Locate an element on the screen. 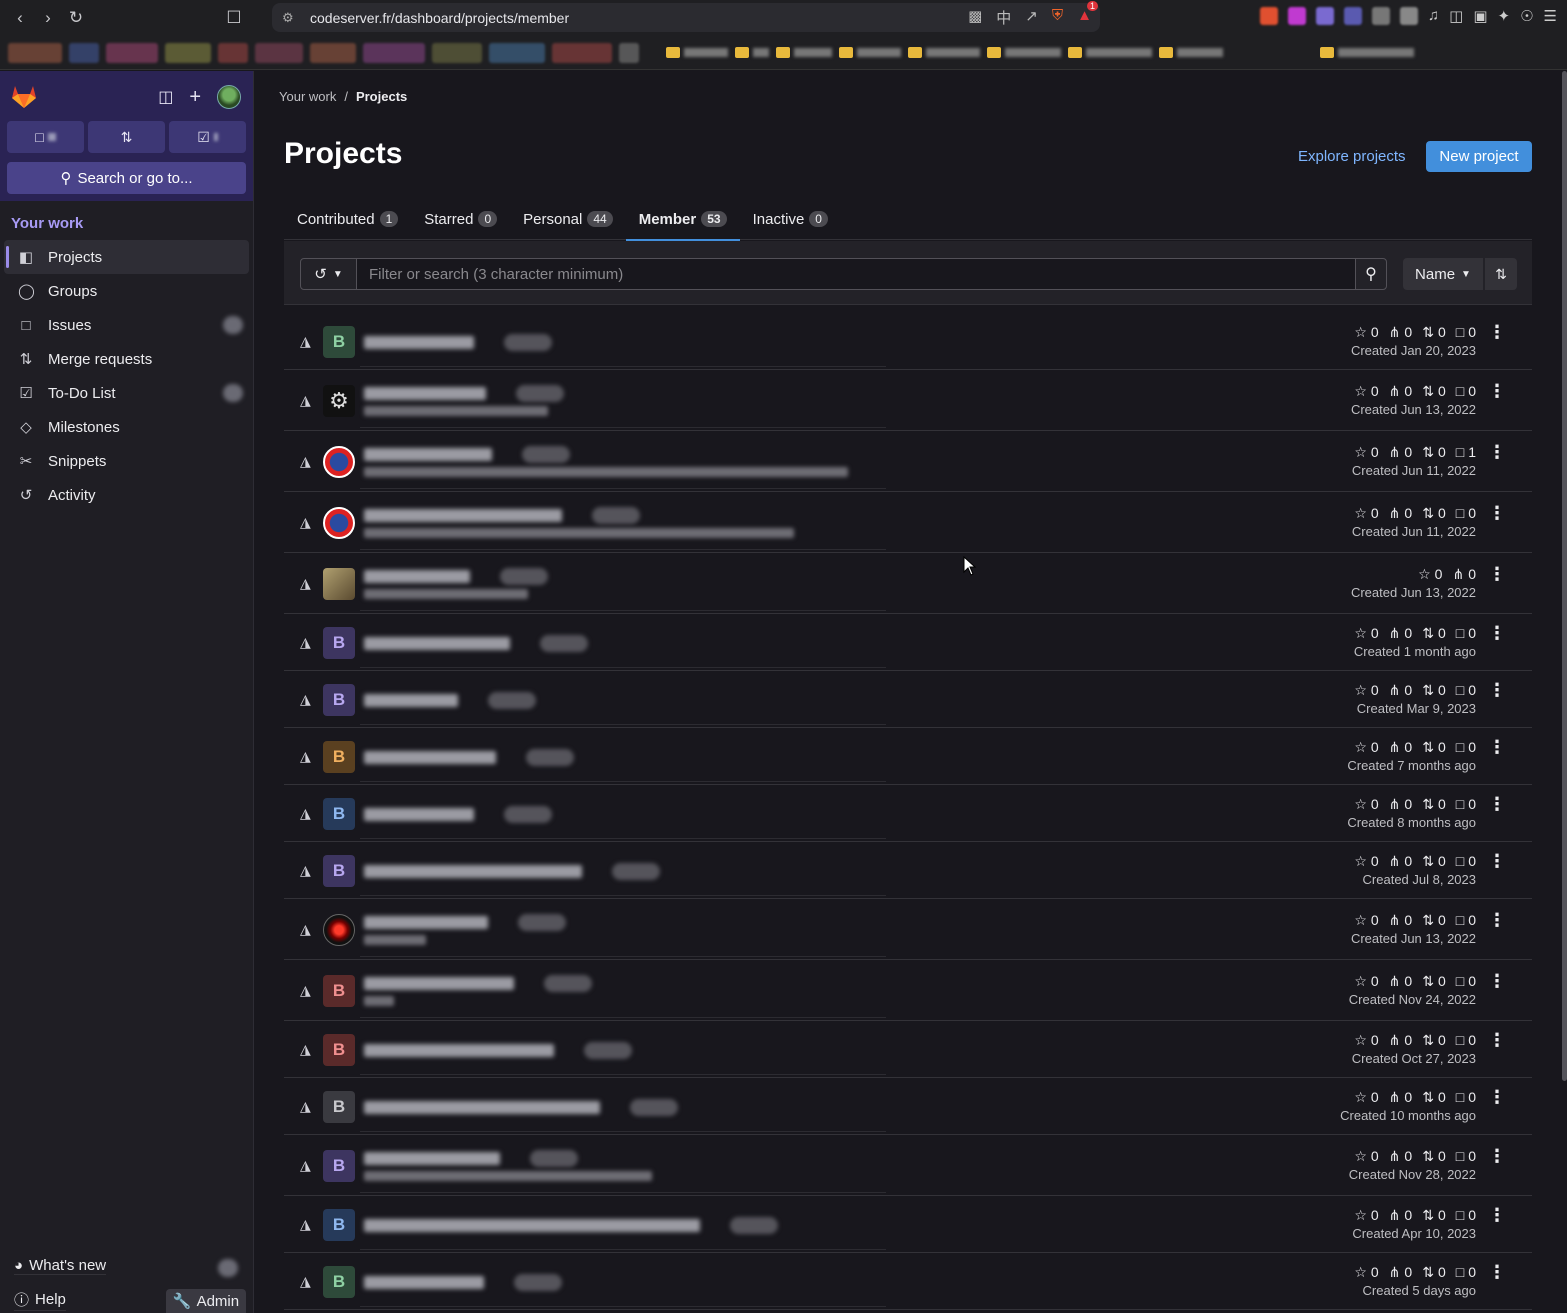 This screenshot has width=1567, height=1313. url-text: codeserver.fr/dashboard/projects/member is located at coordinates (439, 18).